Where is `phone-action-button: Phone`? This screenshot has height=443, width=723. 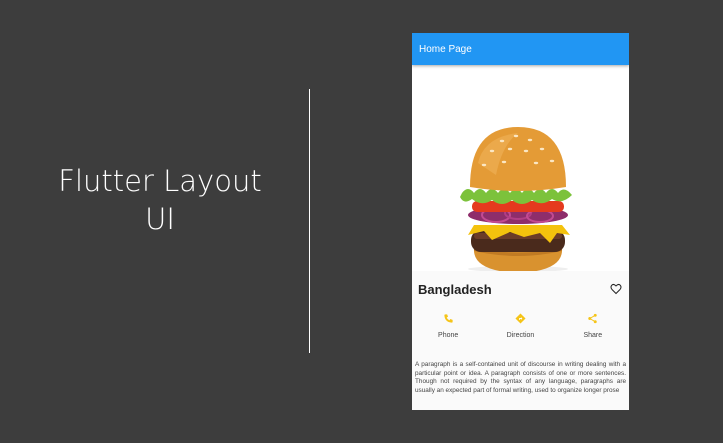
phone-action-button: Phone is located at coordinates (448, 332).